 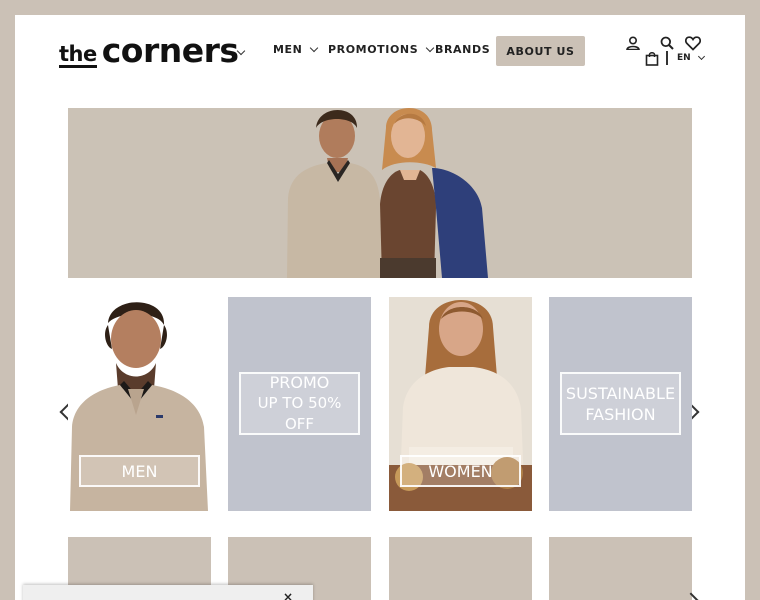 I want to click on close-icon: ×, so click(x=288, y=595).